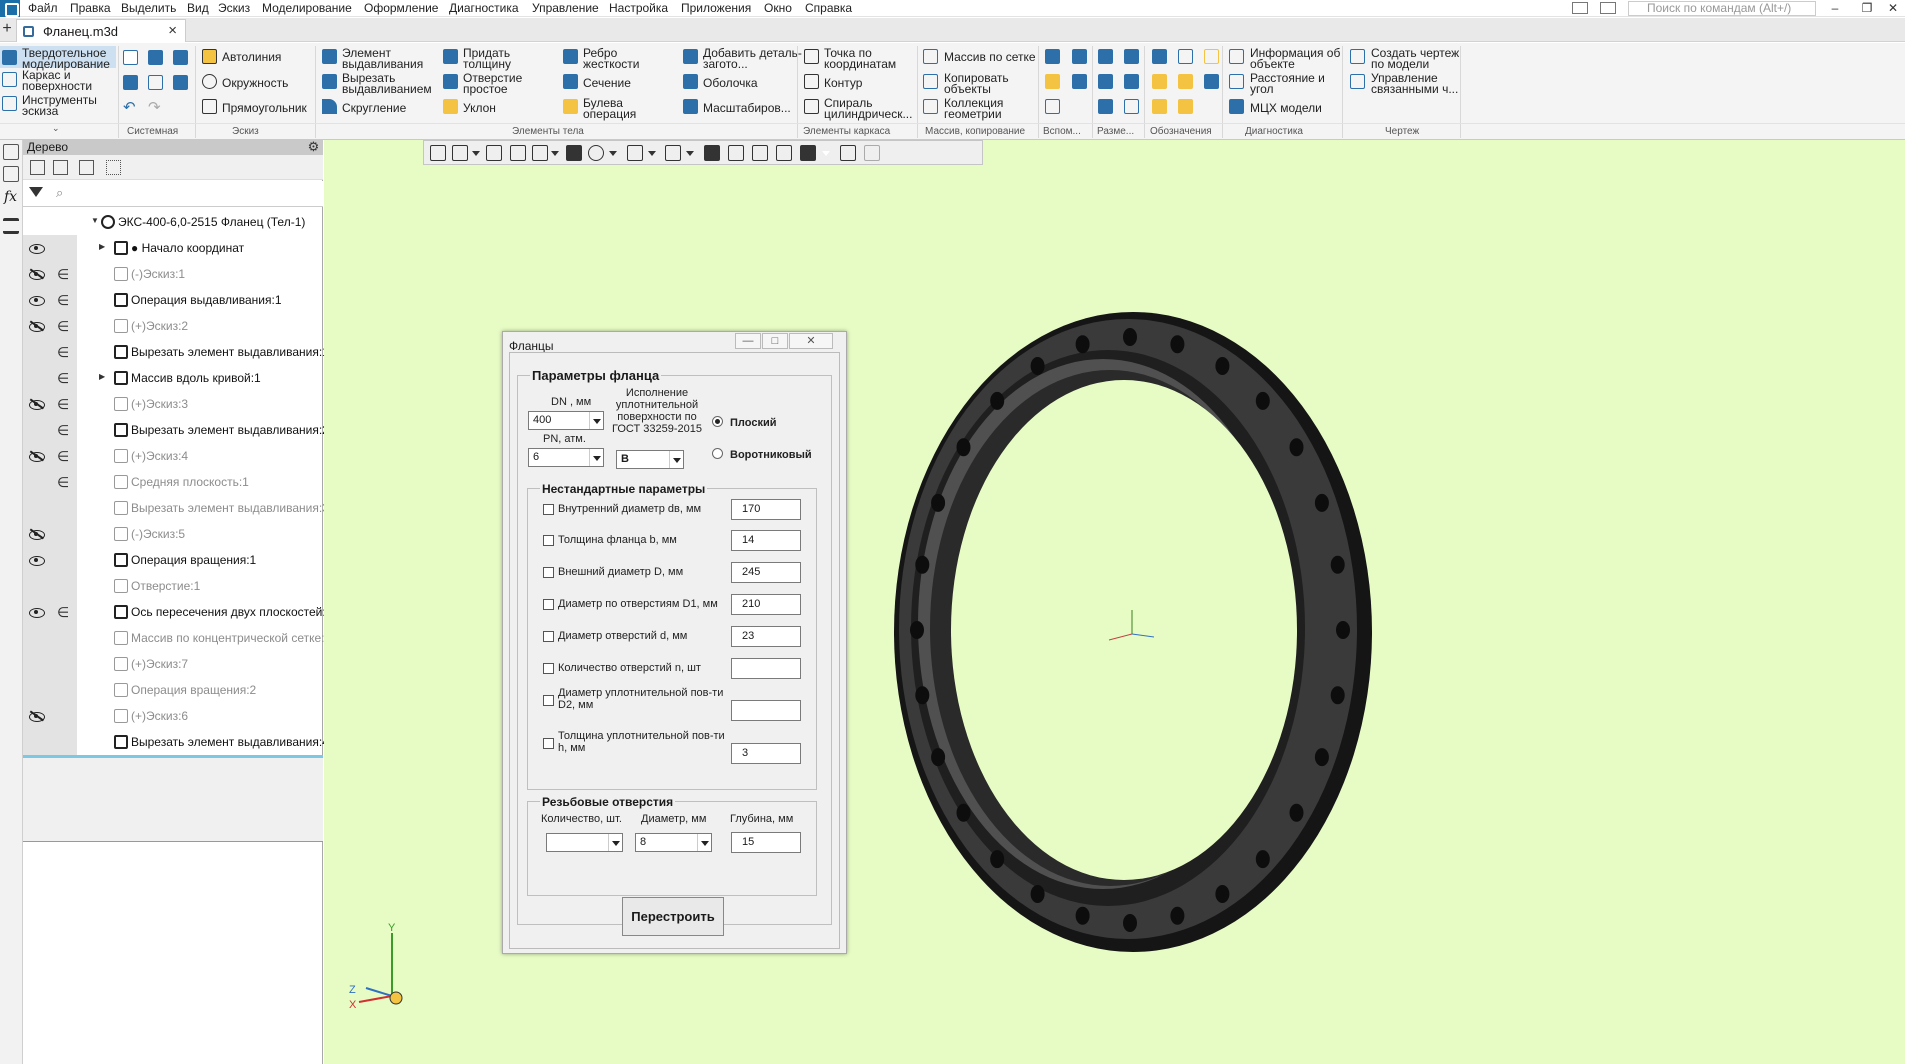  Describe the element at coordinates (101, 30) in the screenshot. I see `document-tab: Фланец.m3d ×` at that location.